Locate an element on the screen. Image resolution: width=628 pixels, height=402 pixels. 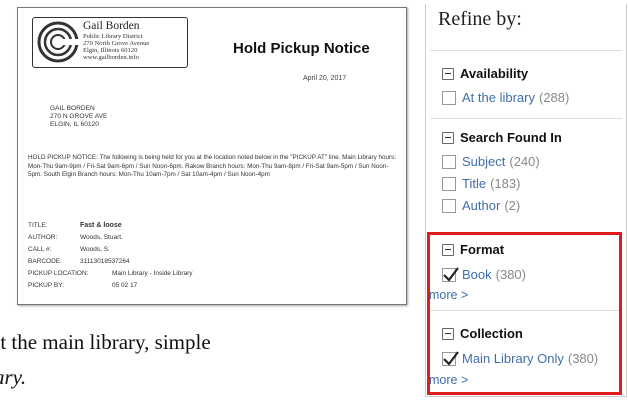
field-pickup-by: PICKUP BY: 05 02 17 is located at coordinates (83, 285).